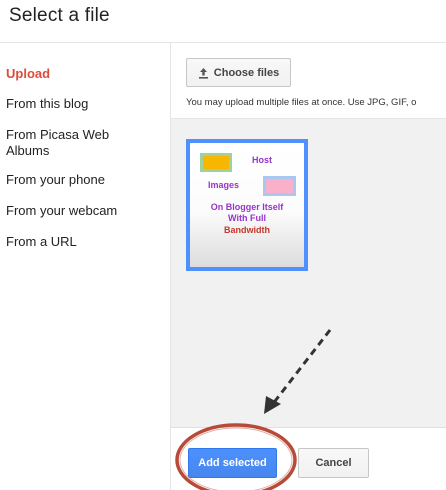 The image size is (446, 490). I want to click on thumbnail-text-host: Host, so click(262, 160).